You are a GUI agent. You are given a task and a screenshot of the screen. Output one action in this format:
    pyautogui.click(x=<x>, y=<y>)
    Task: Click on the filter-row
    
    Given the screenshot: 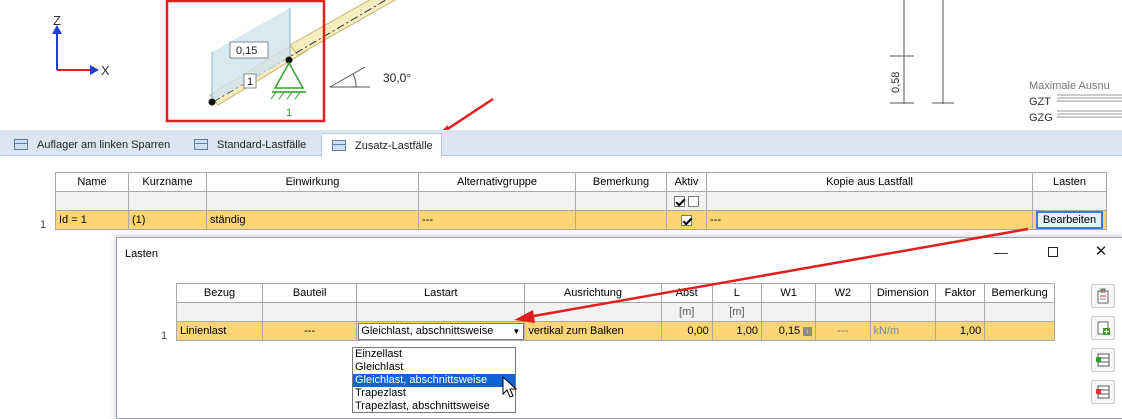 What is the action you would take?
    pyautogui.click(x=581, y=201)
    